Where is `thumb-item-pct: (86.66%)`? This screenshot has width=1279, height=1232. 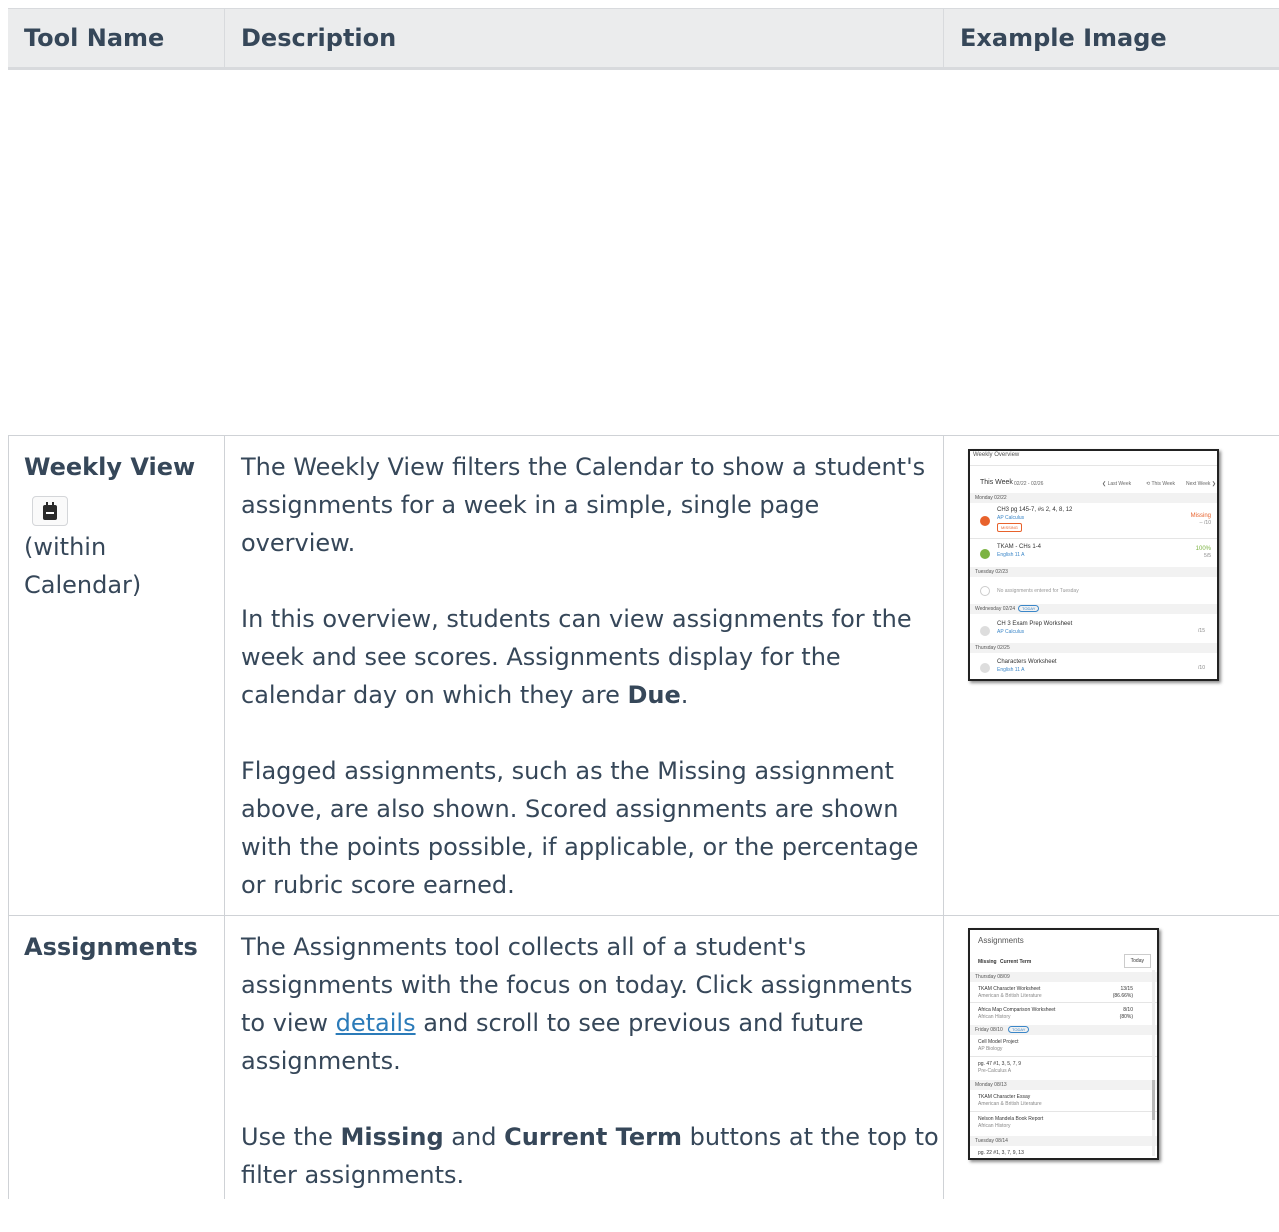 thumb-item-pct: (86.66%) is located at coordinates (1122, 996).